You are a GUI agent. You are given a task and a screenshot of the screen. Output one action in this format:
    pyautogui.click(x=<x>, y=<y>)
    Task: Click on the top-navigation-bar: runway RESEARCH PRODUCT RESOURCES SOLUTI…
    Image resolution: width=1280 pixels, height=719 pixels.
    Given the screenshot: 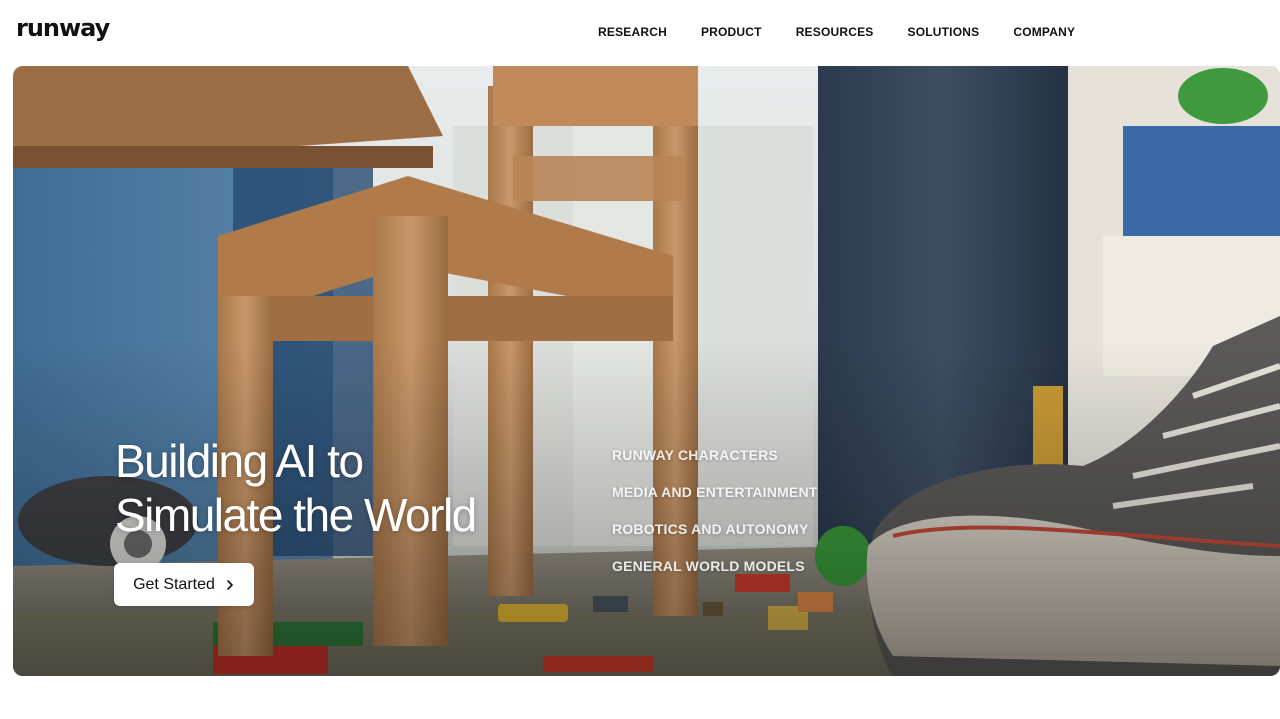 What is the action you would take?
    pyautogui.click(x=640, y=32)
    